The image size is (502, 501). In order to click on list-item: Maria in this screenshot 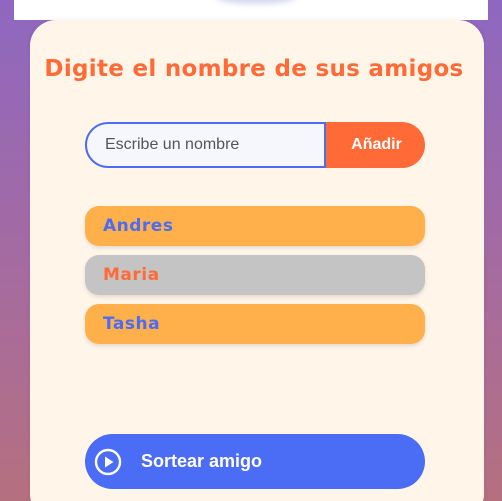, I will do `click(255, 275)`.